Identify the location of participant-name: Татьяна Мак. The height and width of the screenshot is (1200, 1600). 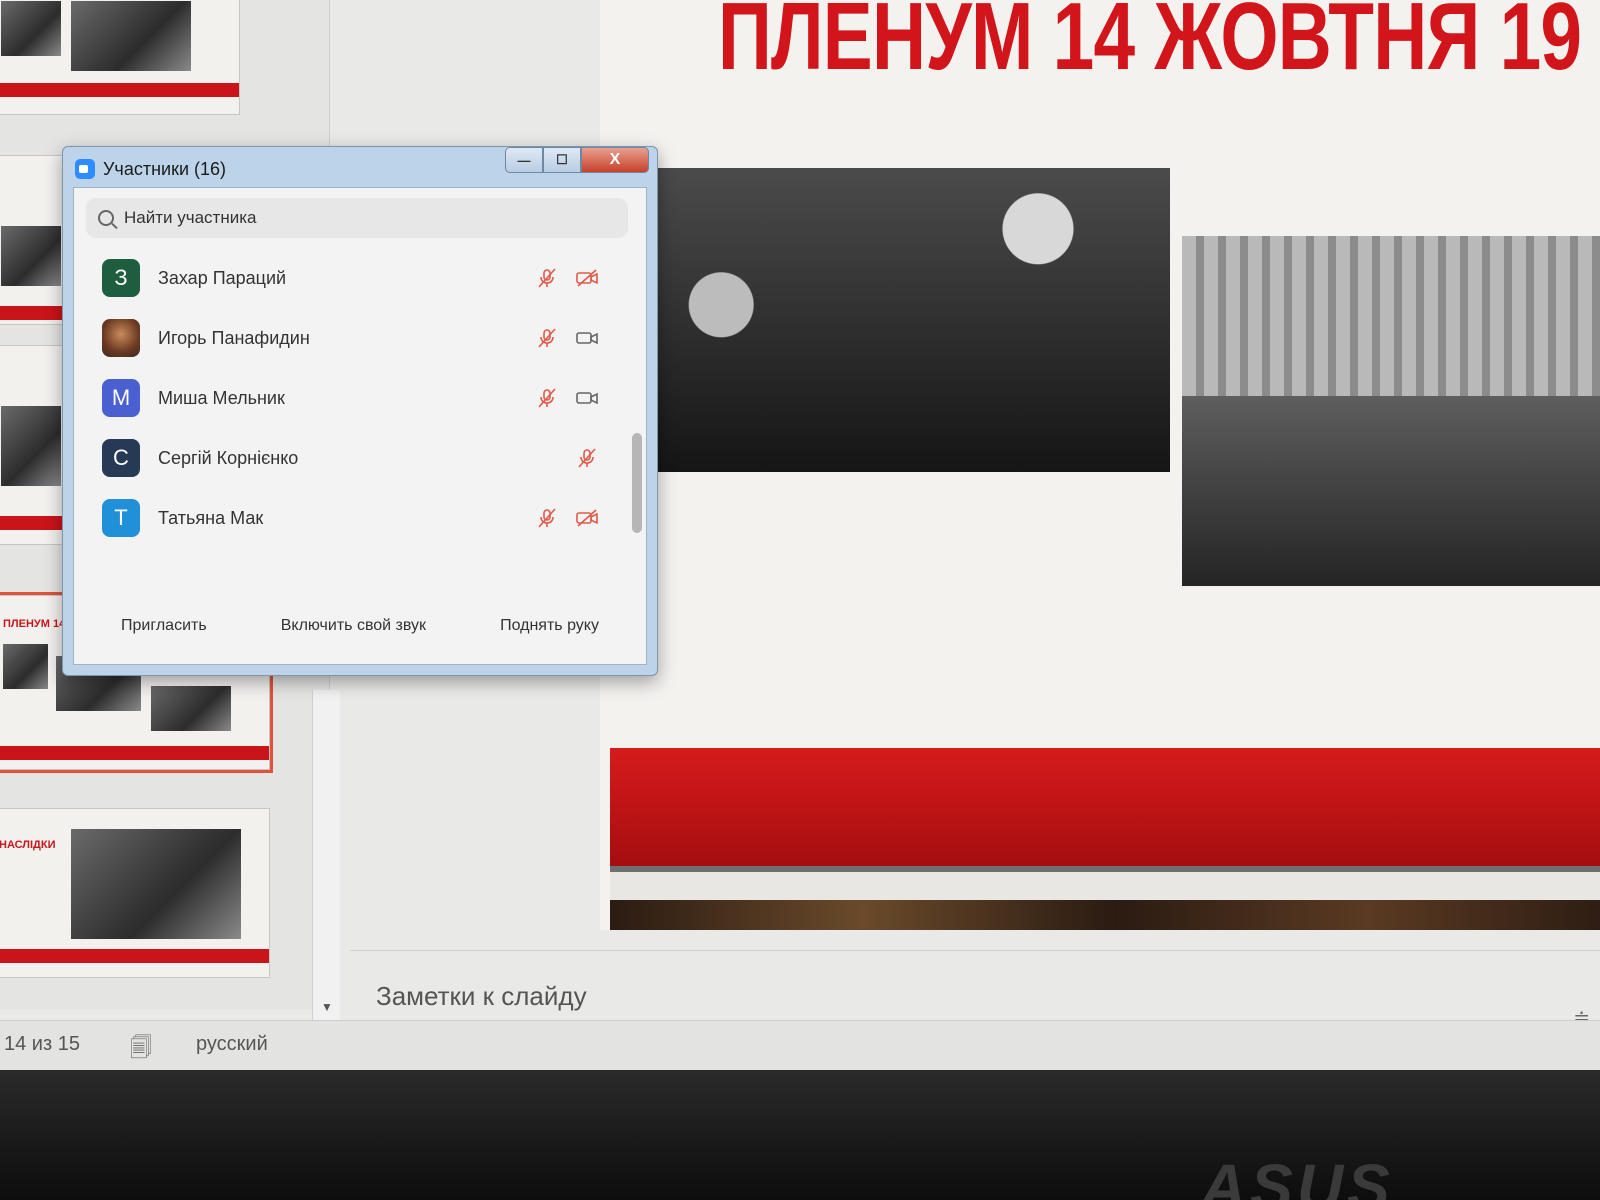
(211, 517).